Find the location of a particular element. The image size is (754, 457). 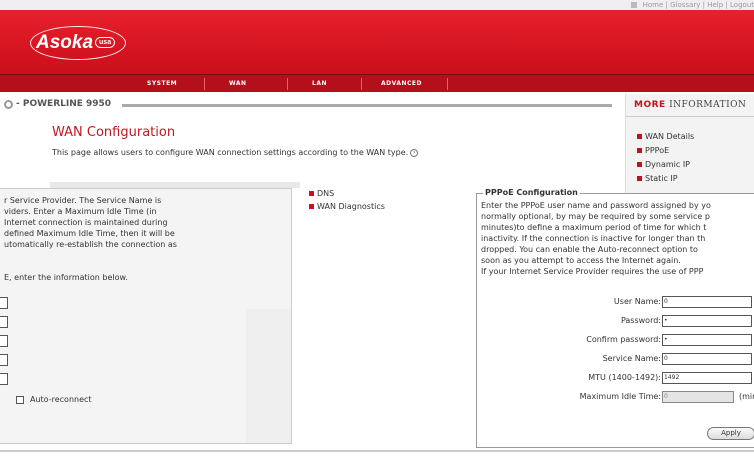

auto-reconnect-row: Auto-reconnect is located at coordinates (54, 399).